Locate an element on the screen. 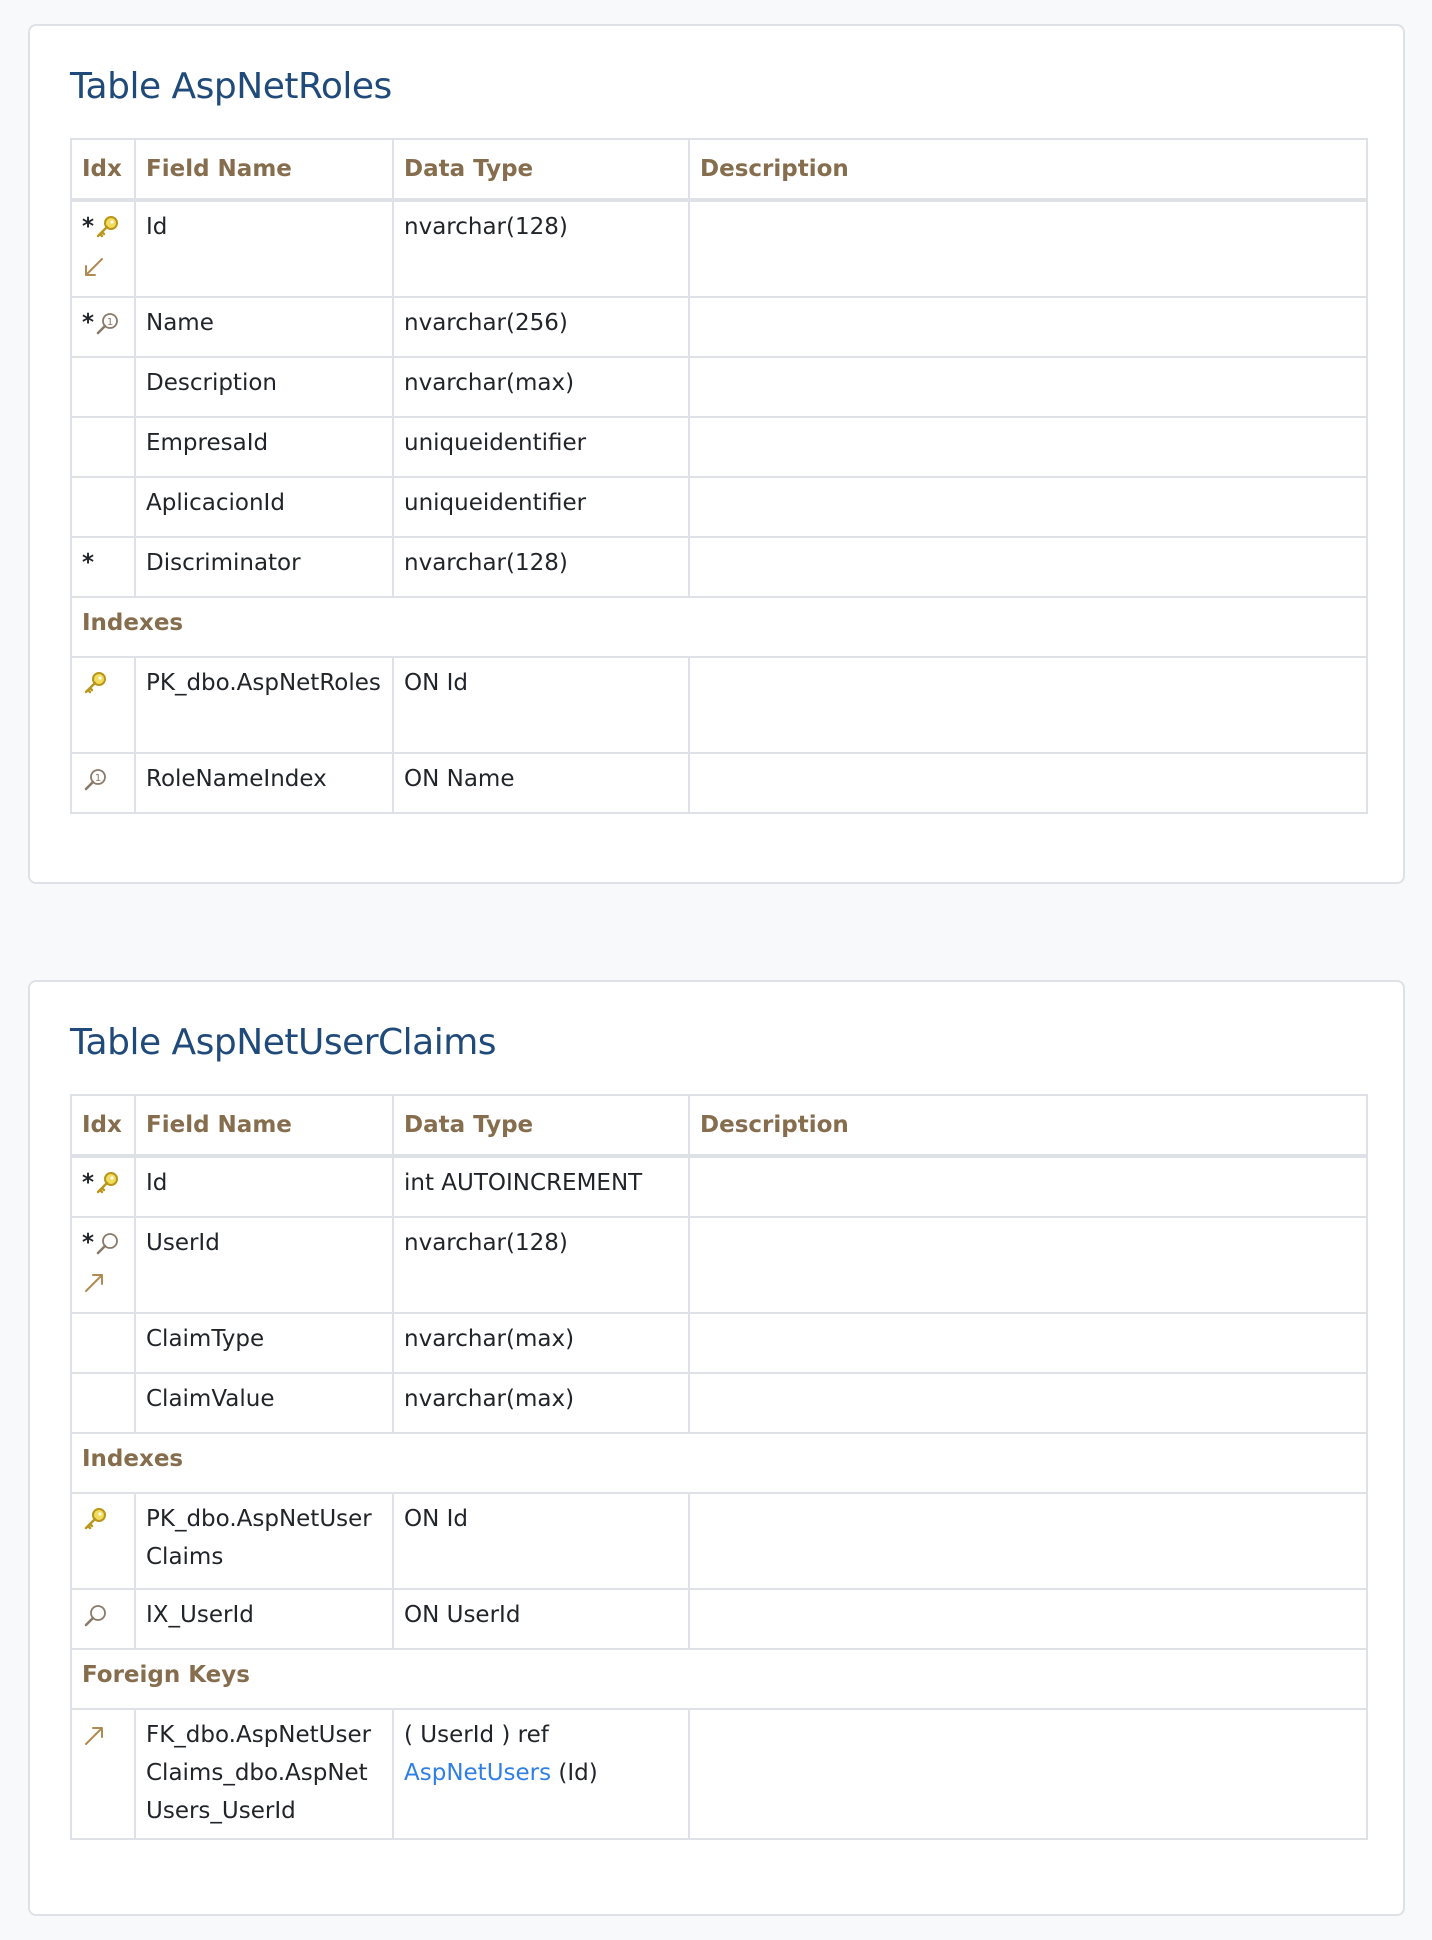 The height and width of the screenshot is (1940, 1432). table-row: ClaimType nvarchar(max) is located at coordinates (719, 1343).